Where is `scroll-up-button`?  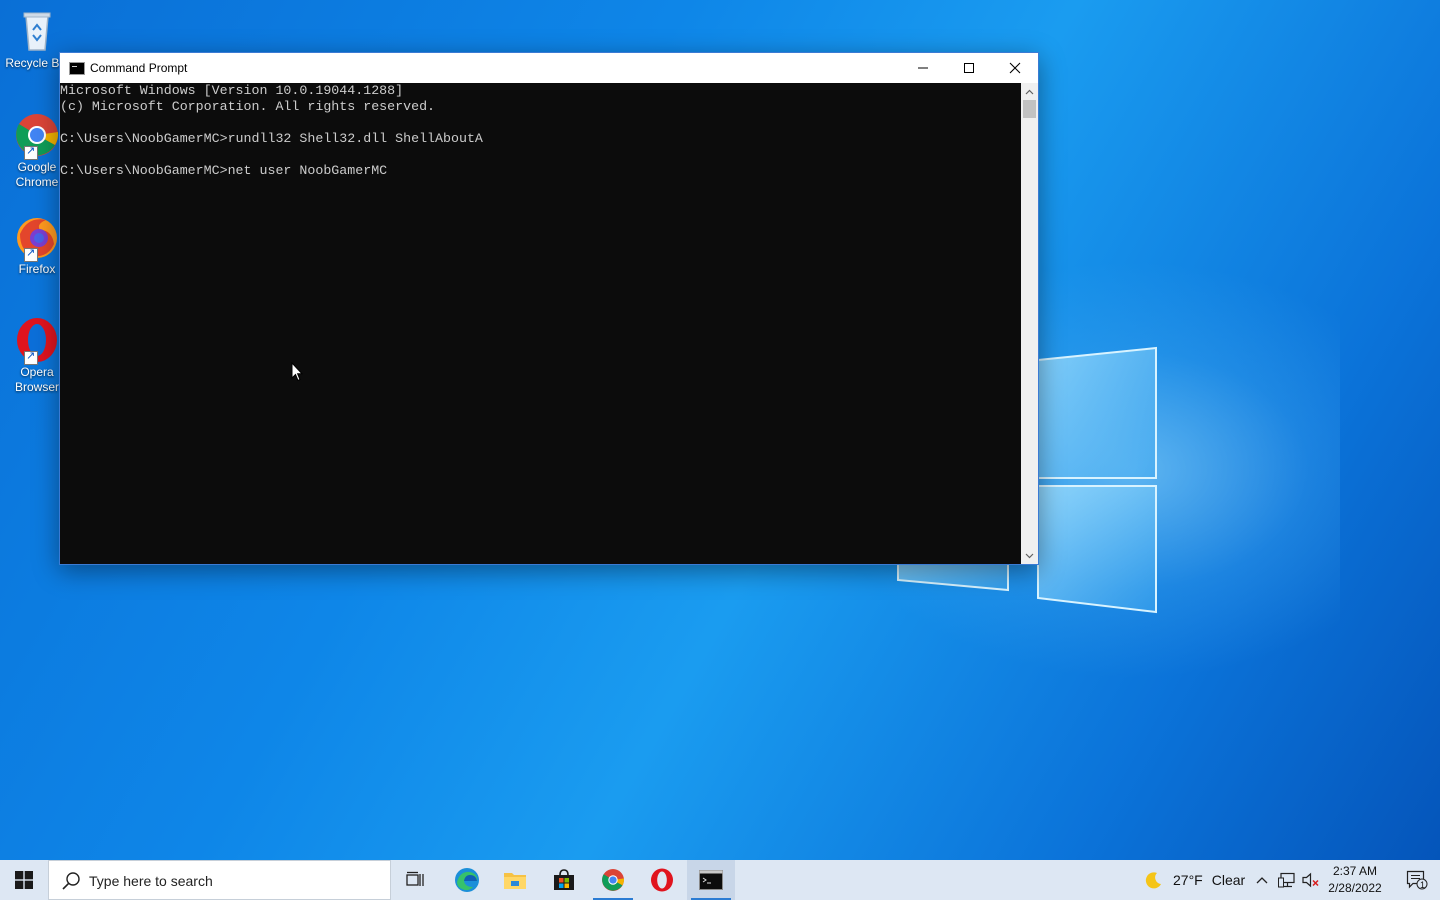 scroll-up-button is located at coordinates (1029, 91).